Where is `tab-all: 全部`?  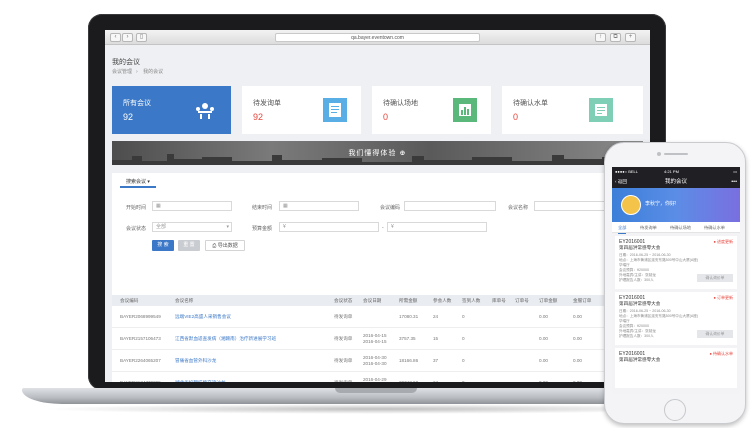
tab-all: 全部 is located at coordinates (622, 228).